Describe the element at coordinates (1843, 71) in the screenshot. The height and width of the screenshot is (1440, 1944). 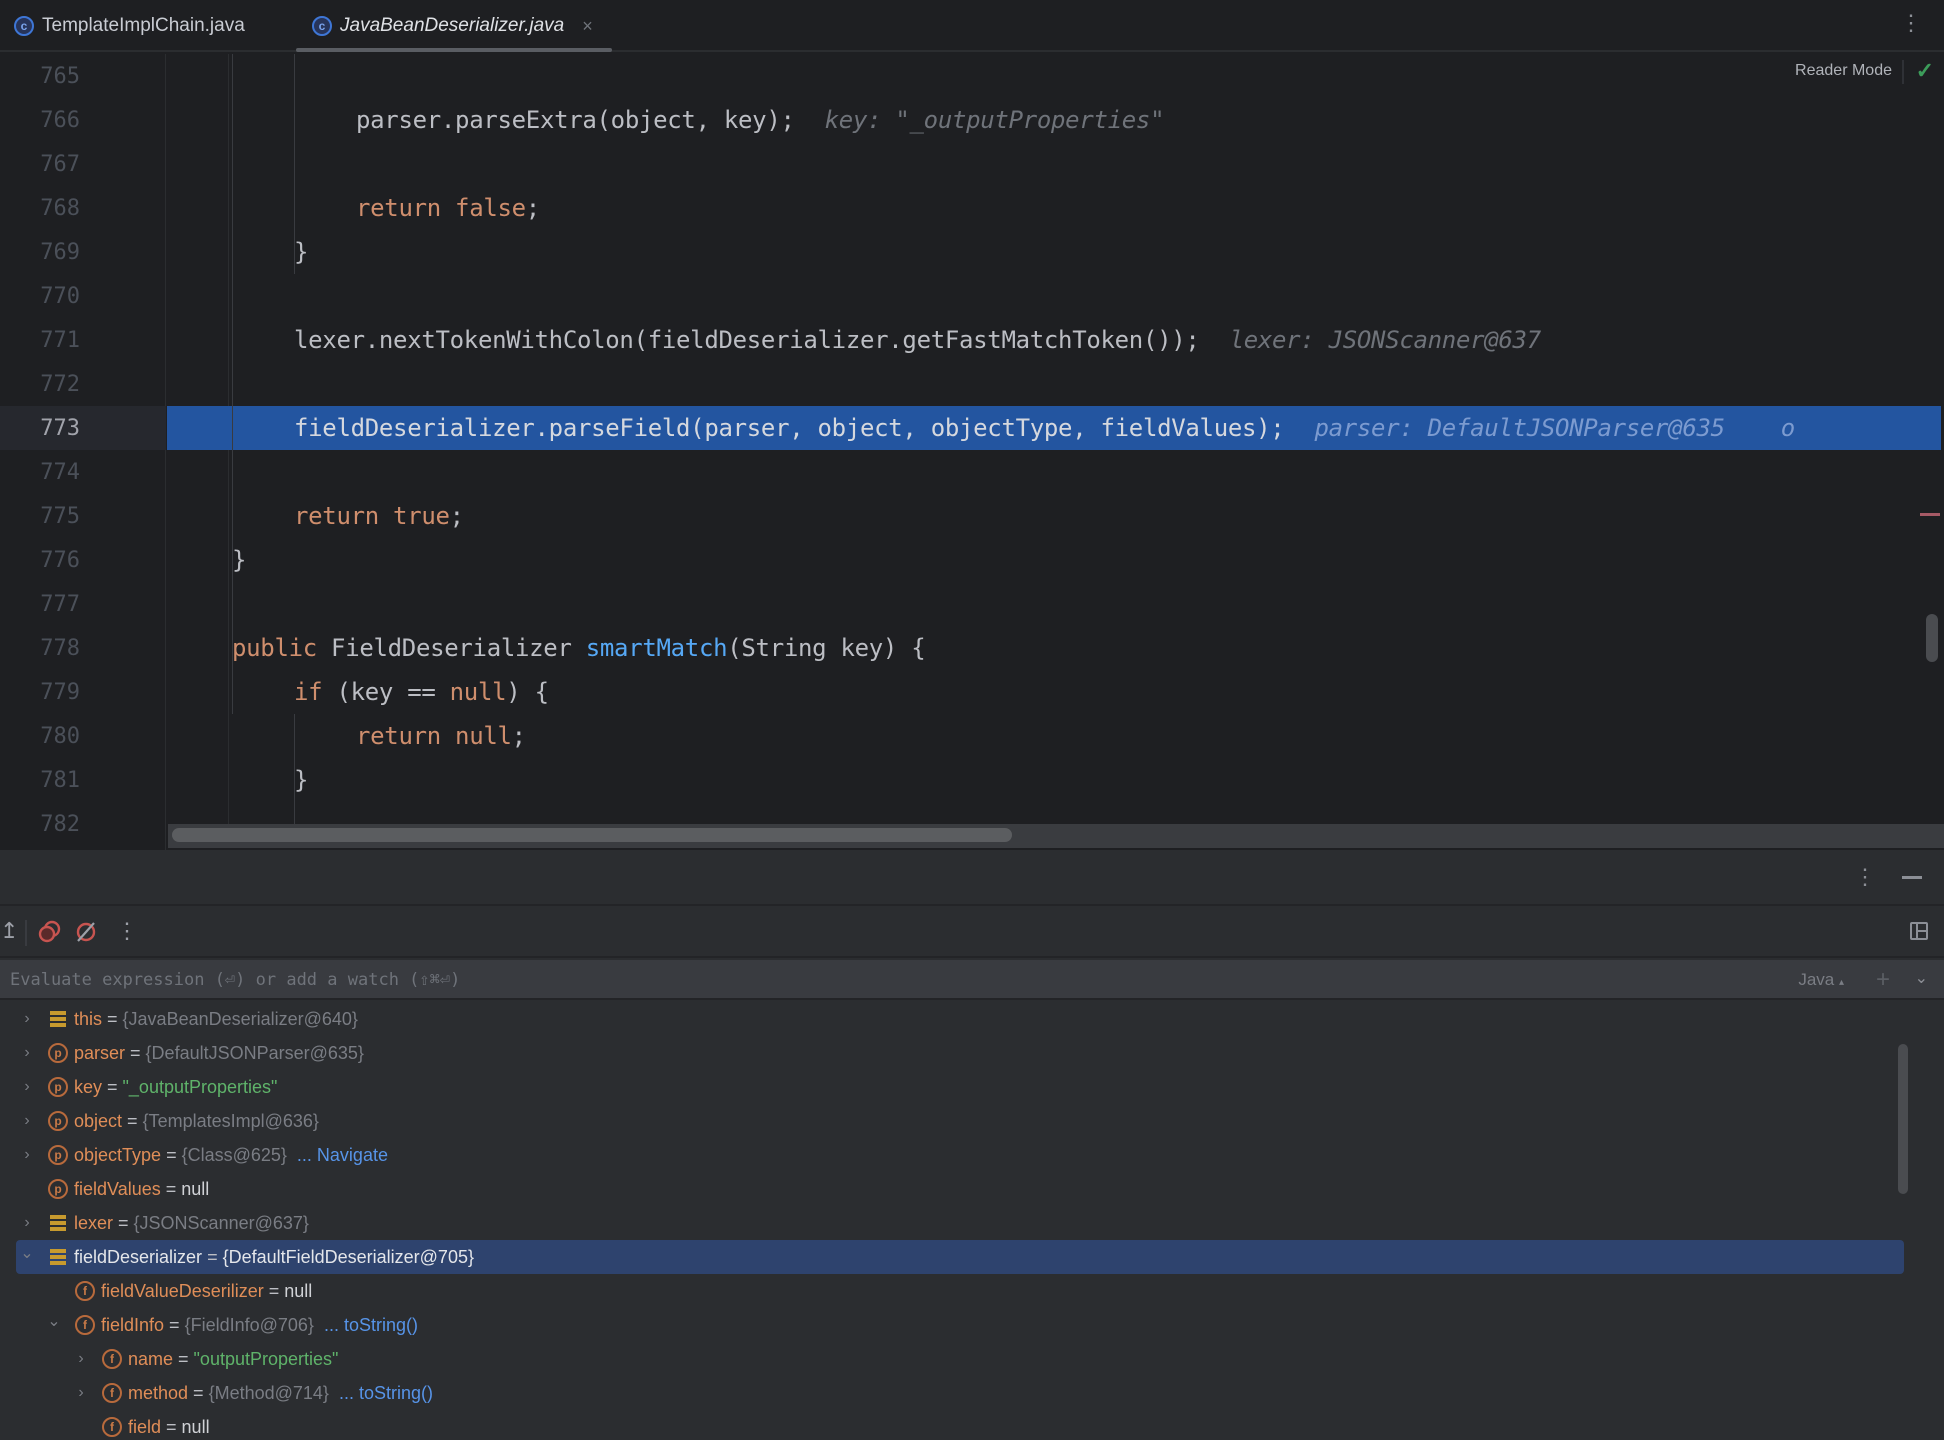
I see `reader-mode-toggle: Reader Mode` at that location.